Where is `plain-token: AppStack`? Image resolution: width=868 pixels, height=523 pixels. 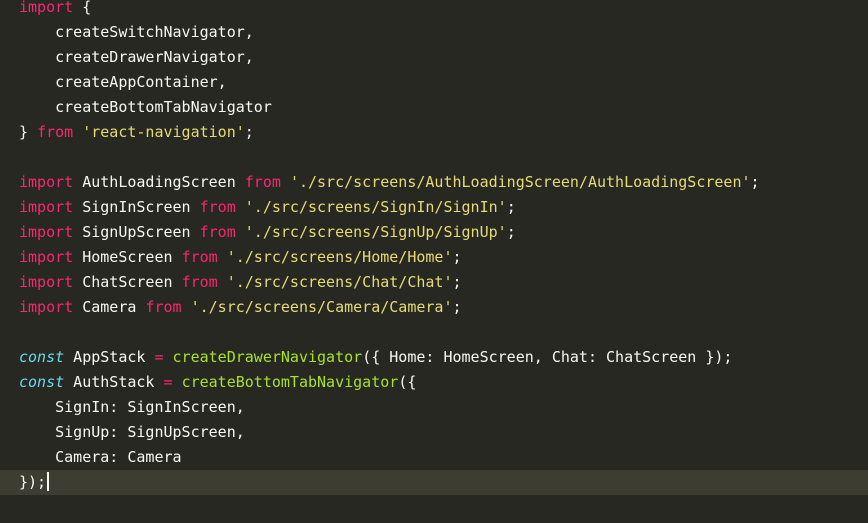 plain-token: AppStack is located at coordinates (109, 357).